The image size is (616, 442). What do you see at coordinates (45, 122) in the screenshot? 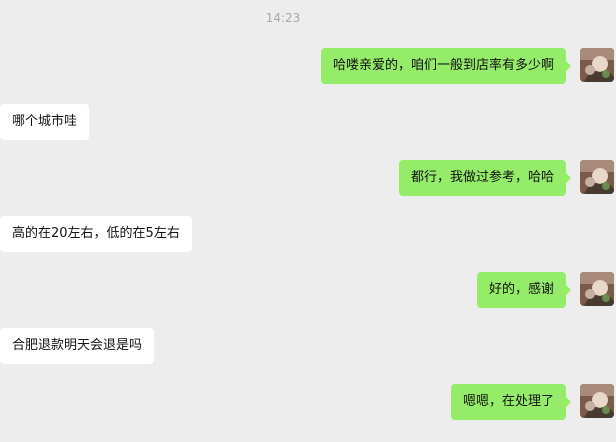
I see `incoming-message-bubble: 哪个城市哇` at bounding box center [45, 122].